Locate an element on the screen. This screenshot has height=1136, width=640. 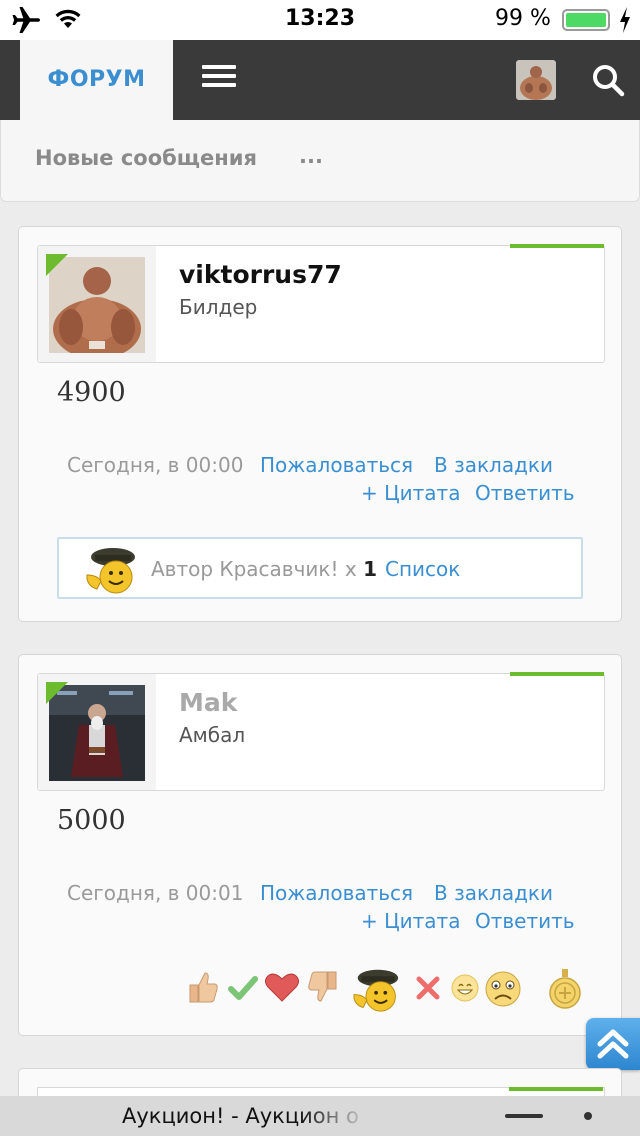
post-text: 5000 is located at coordinates (91, 820).